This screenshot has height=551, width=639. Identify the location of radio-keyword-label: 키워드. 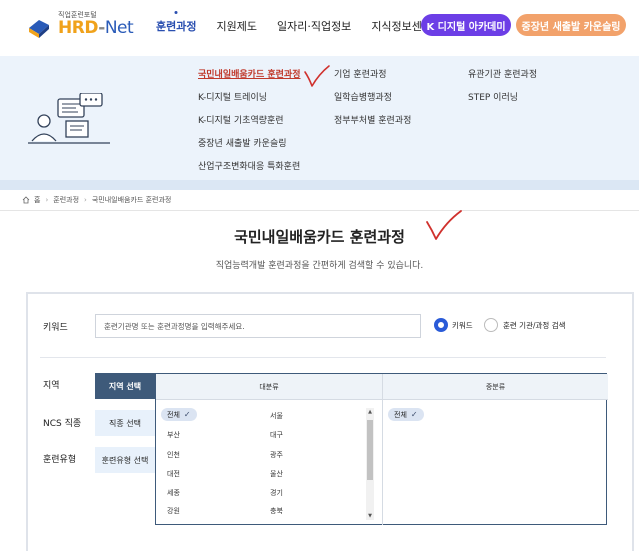
(462, 325).